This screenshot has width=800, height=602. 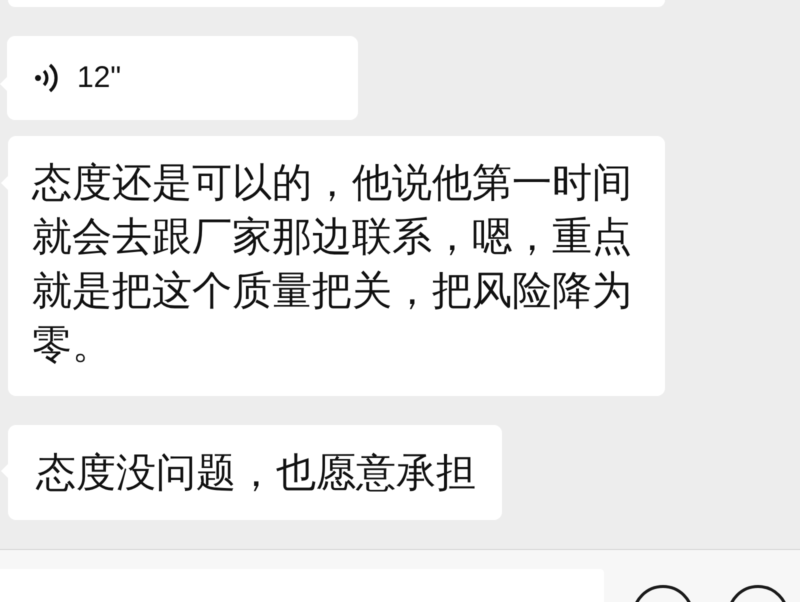 I want to click on message-text: 态度没问题，也愿意承担, so click(x=256, y=473).